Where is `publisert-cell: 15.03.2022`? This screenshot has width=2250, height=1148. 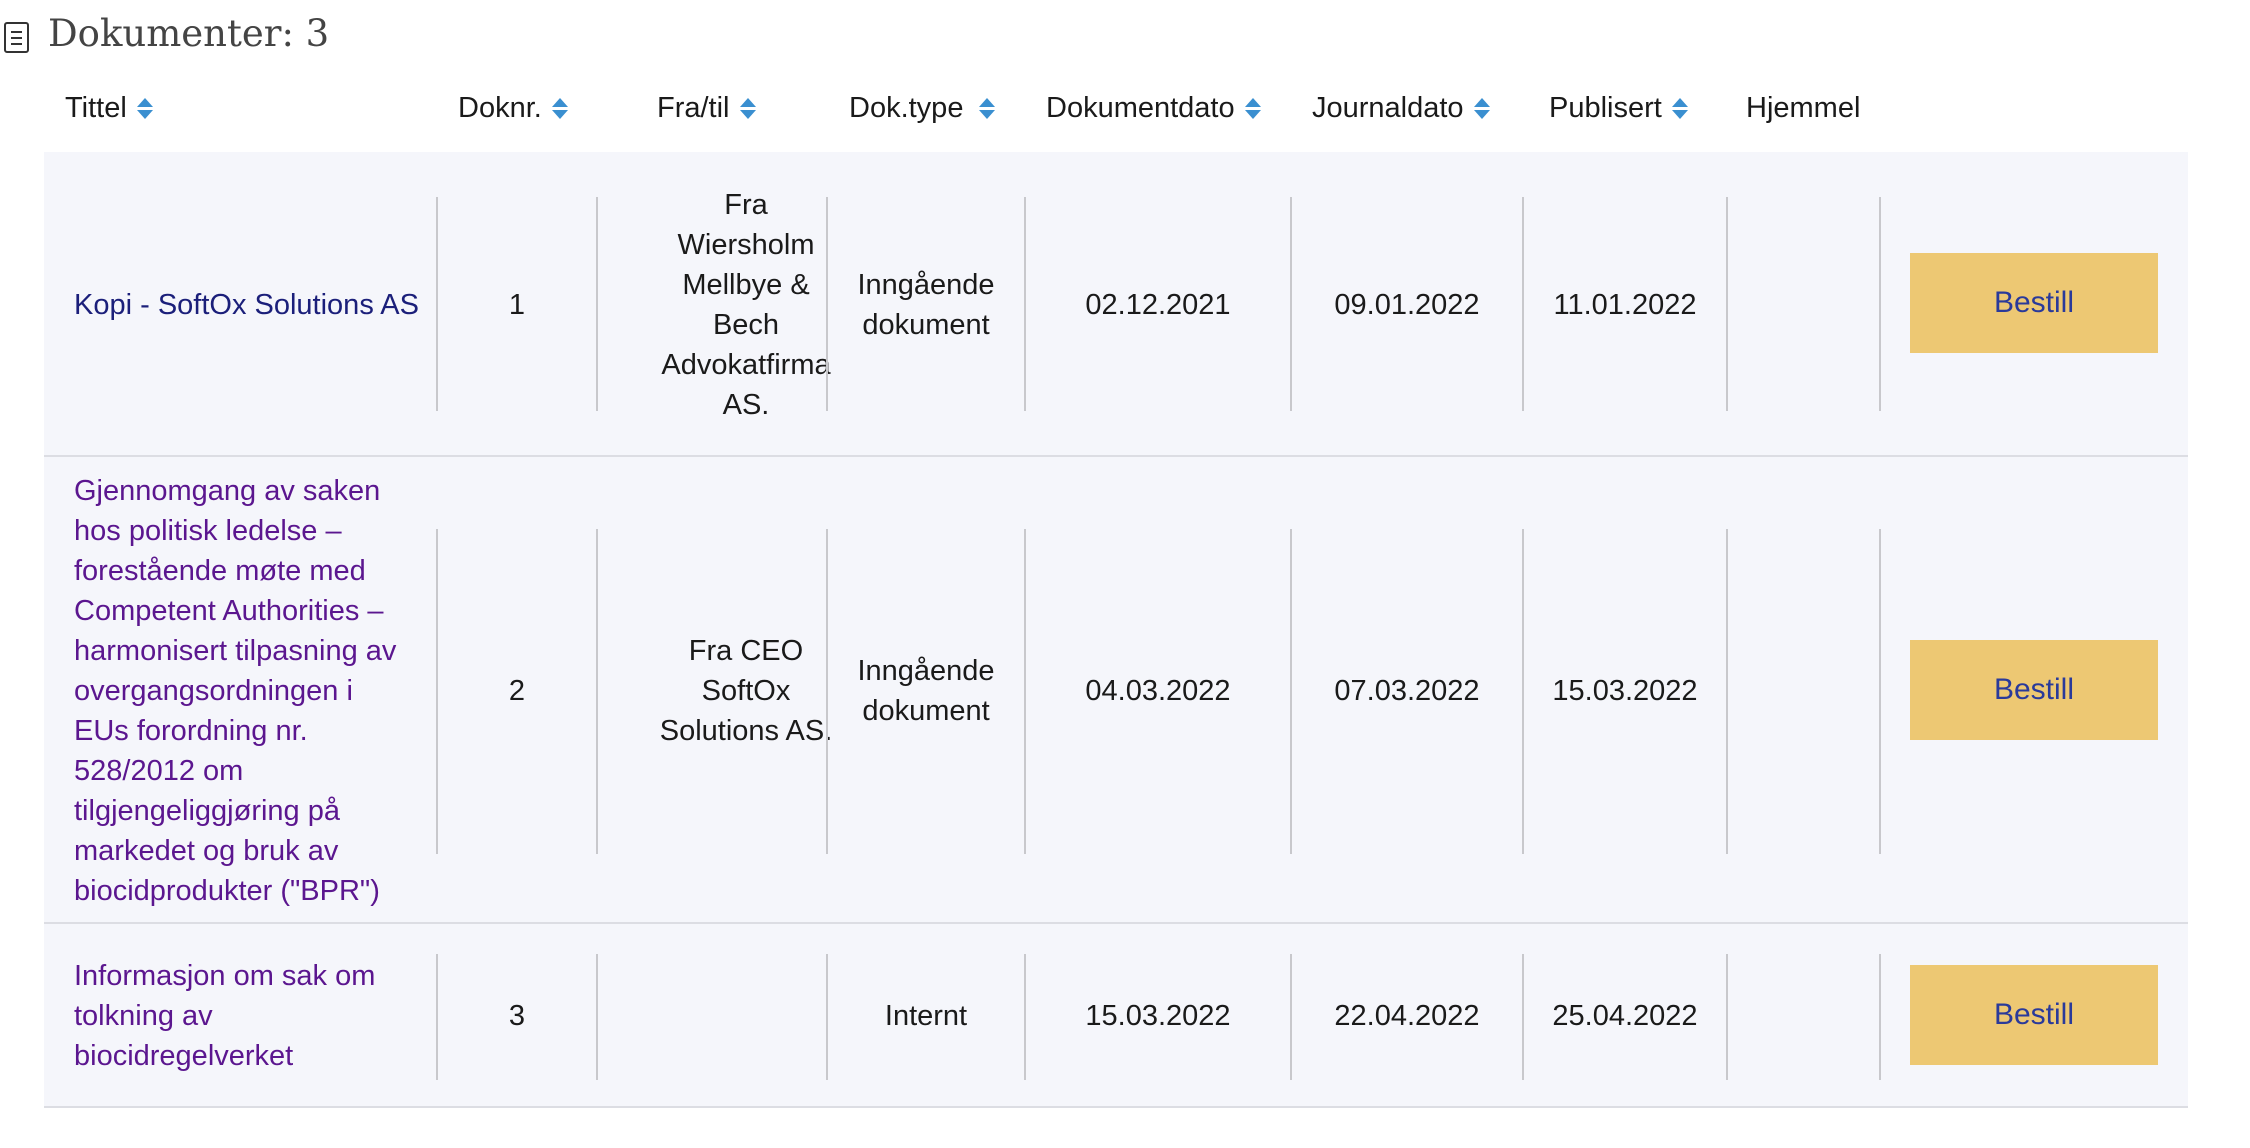
publisert-cell: 15.03.2022 is located at coordinates (1625, 690).